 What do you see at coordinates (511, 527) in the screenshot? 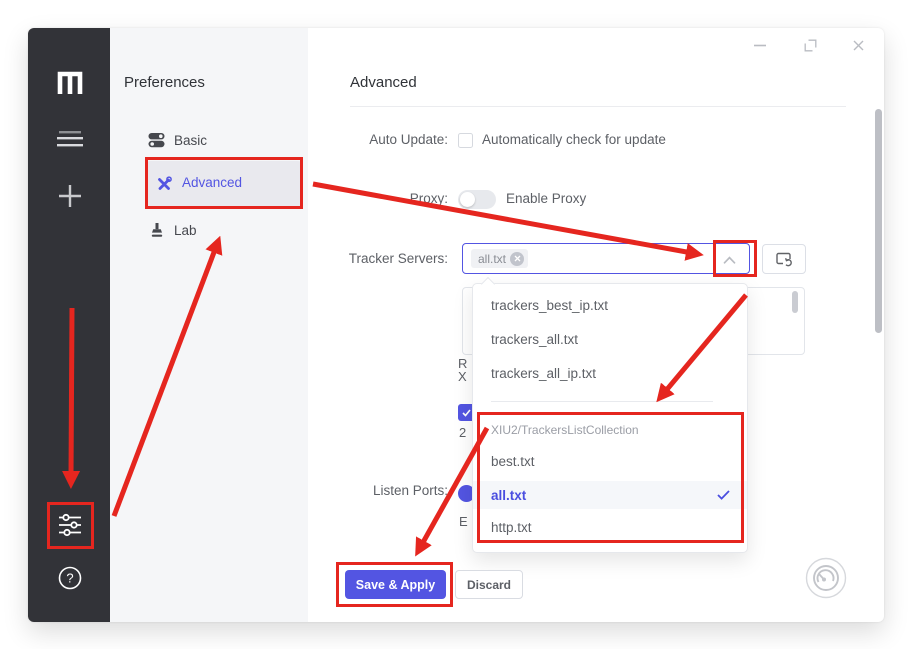
I see `dropdown-option: http.txt` at bounding box center [511, 527].